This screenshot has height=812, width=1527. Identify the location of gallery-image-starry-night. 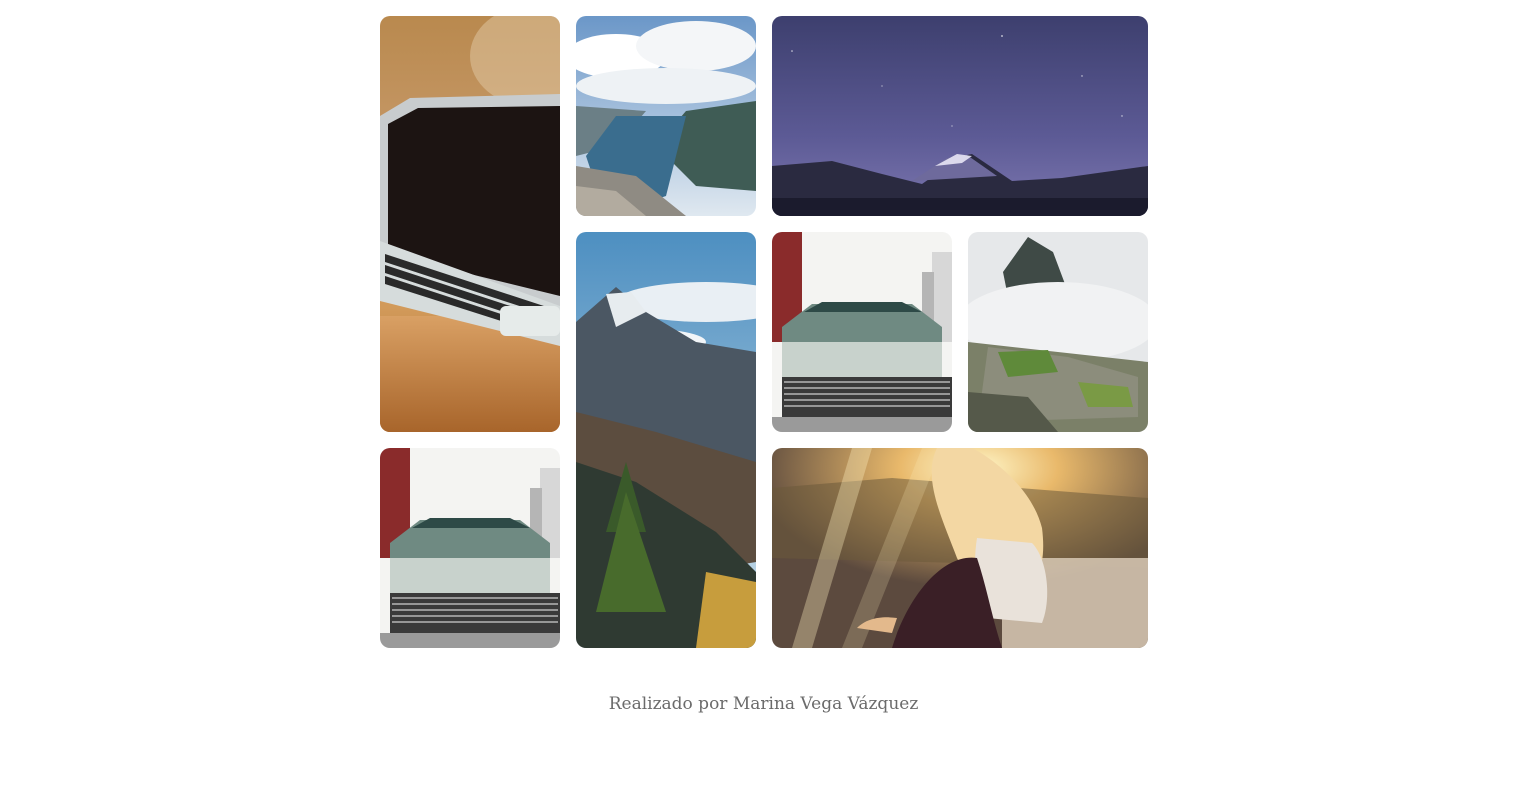
(960, 116).